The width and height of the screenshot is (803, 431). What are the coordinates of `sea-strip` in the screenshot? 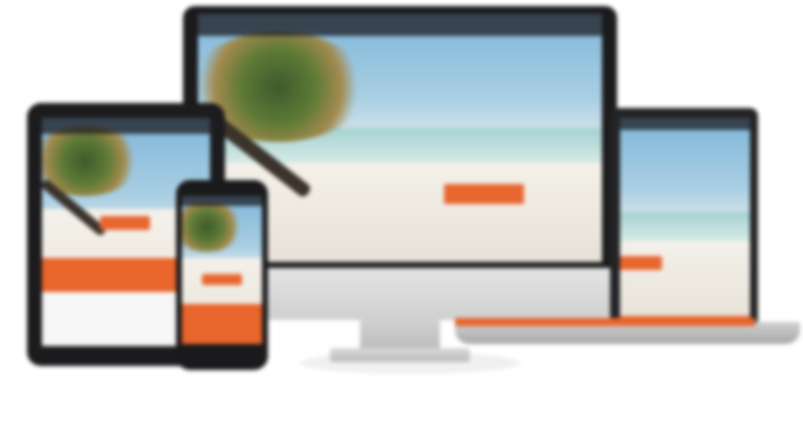 It's located at (685, 226).